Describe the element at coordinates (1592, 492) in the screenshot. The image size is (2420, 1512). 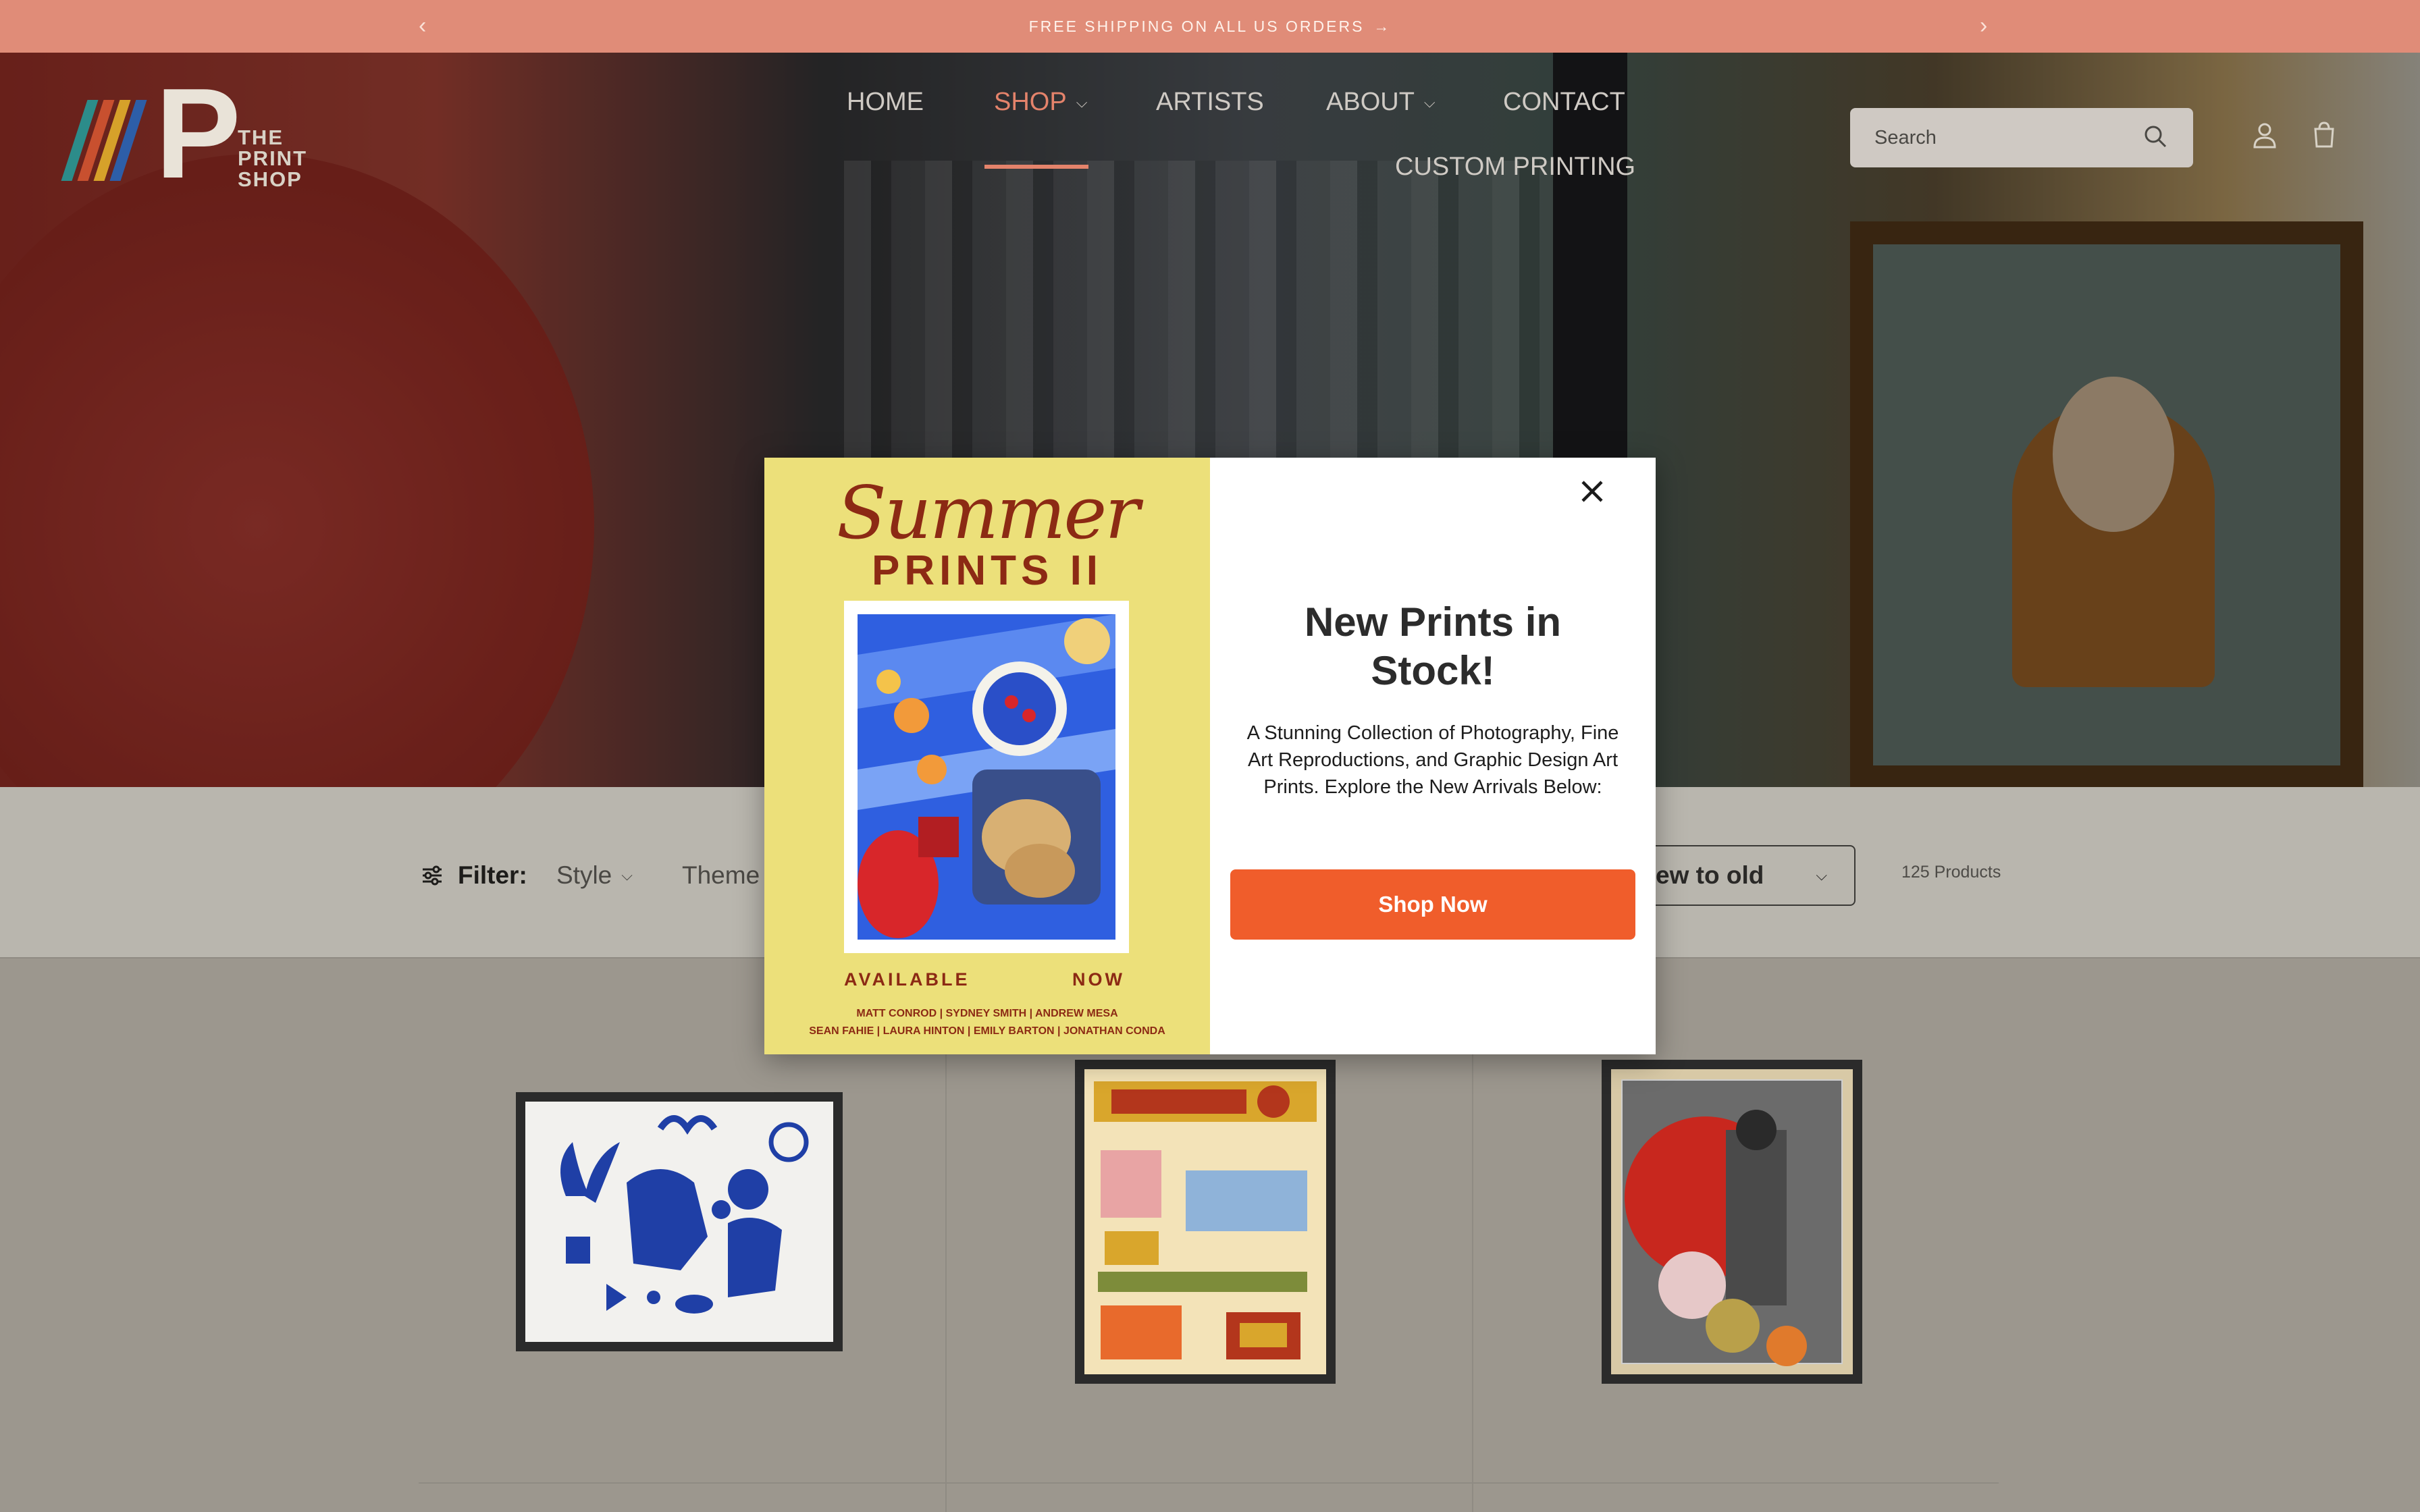
I see `close-icon` at that location.